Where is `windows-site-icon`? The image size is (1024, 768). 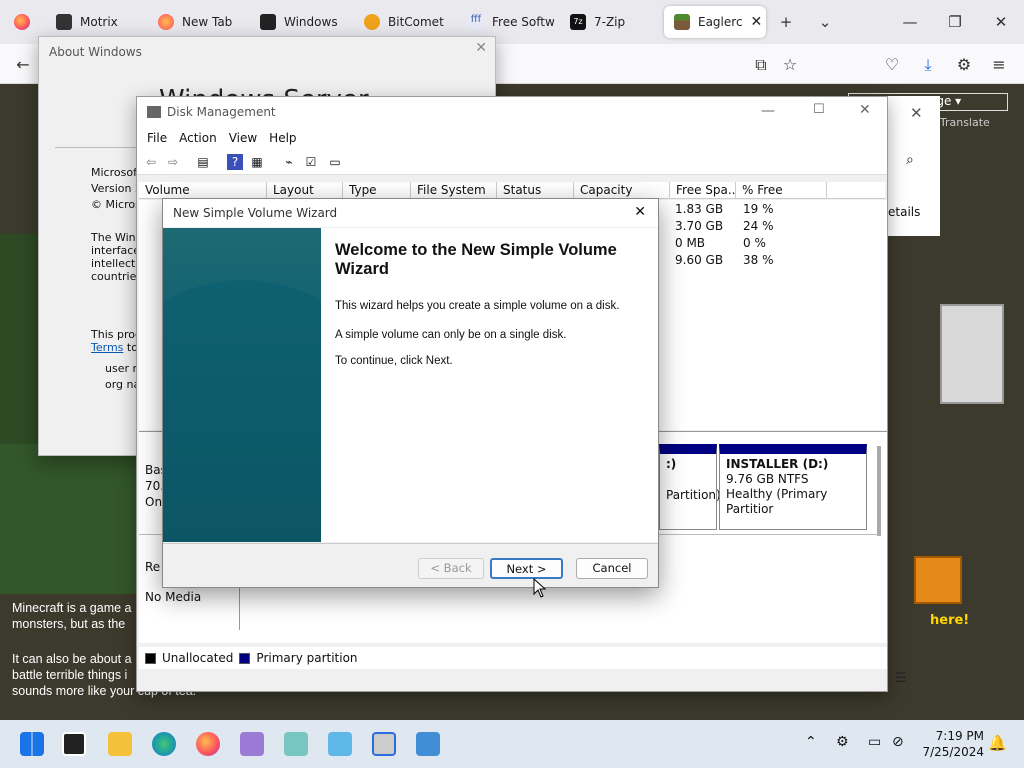 windows-site-icon is located at coordinates (268, 22).